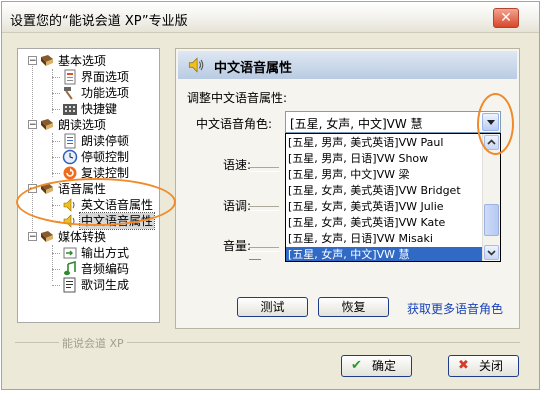 This screenshot has width=543, height=393. Describe the element at coordinates (384, 159) in the screenshot. I see `dropdown-option: [五星, 男声, 日语]VW Show` at that location.